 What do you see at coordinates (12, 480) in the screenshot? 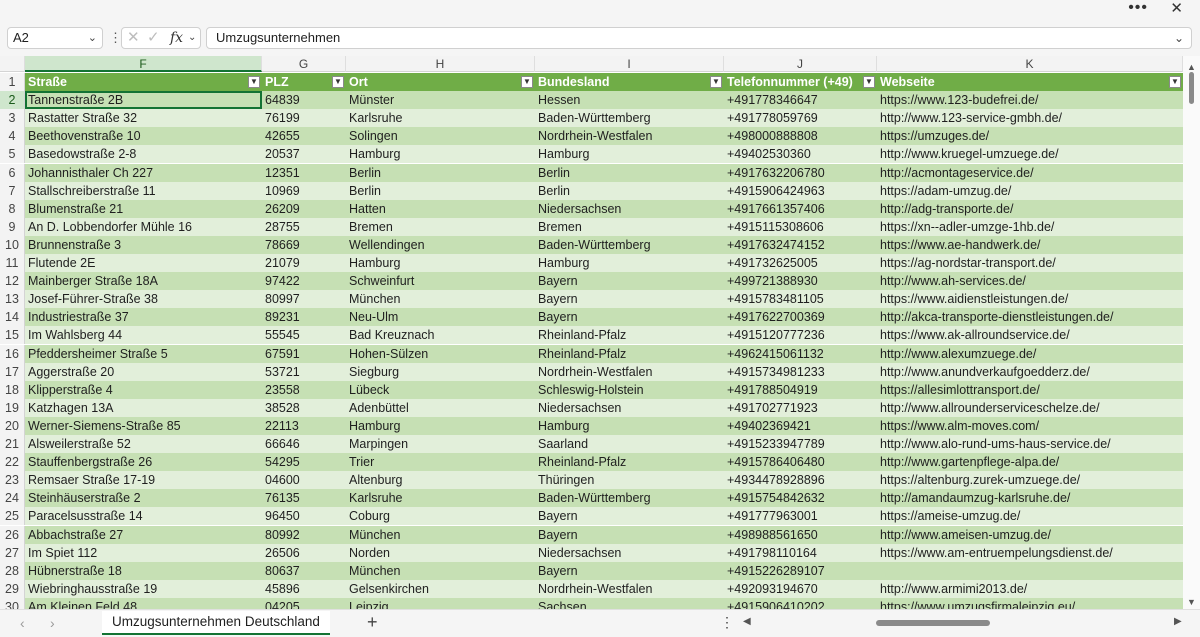
I see `row-number: 23` at bounding box center [12, 480].